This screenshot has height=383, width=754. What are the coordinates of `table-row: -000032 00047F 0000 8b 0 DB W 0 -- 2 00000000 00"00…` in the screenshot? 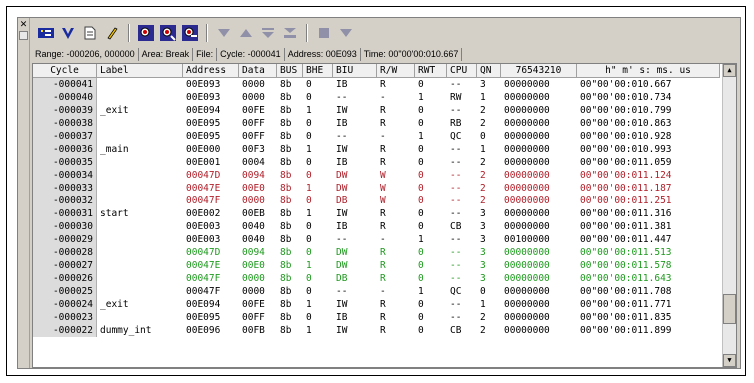 It's located at (376, 201).